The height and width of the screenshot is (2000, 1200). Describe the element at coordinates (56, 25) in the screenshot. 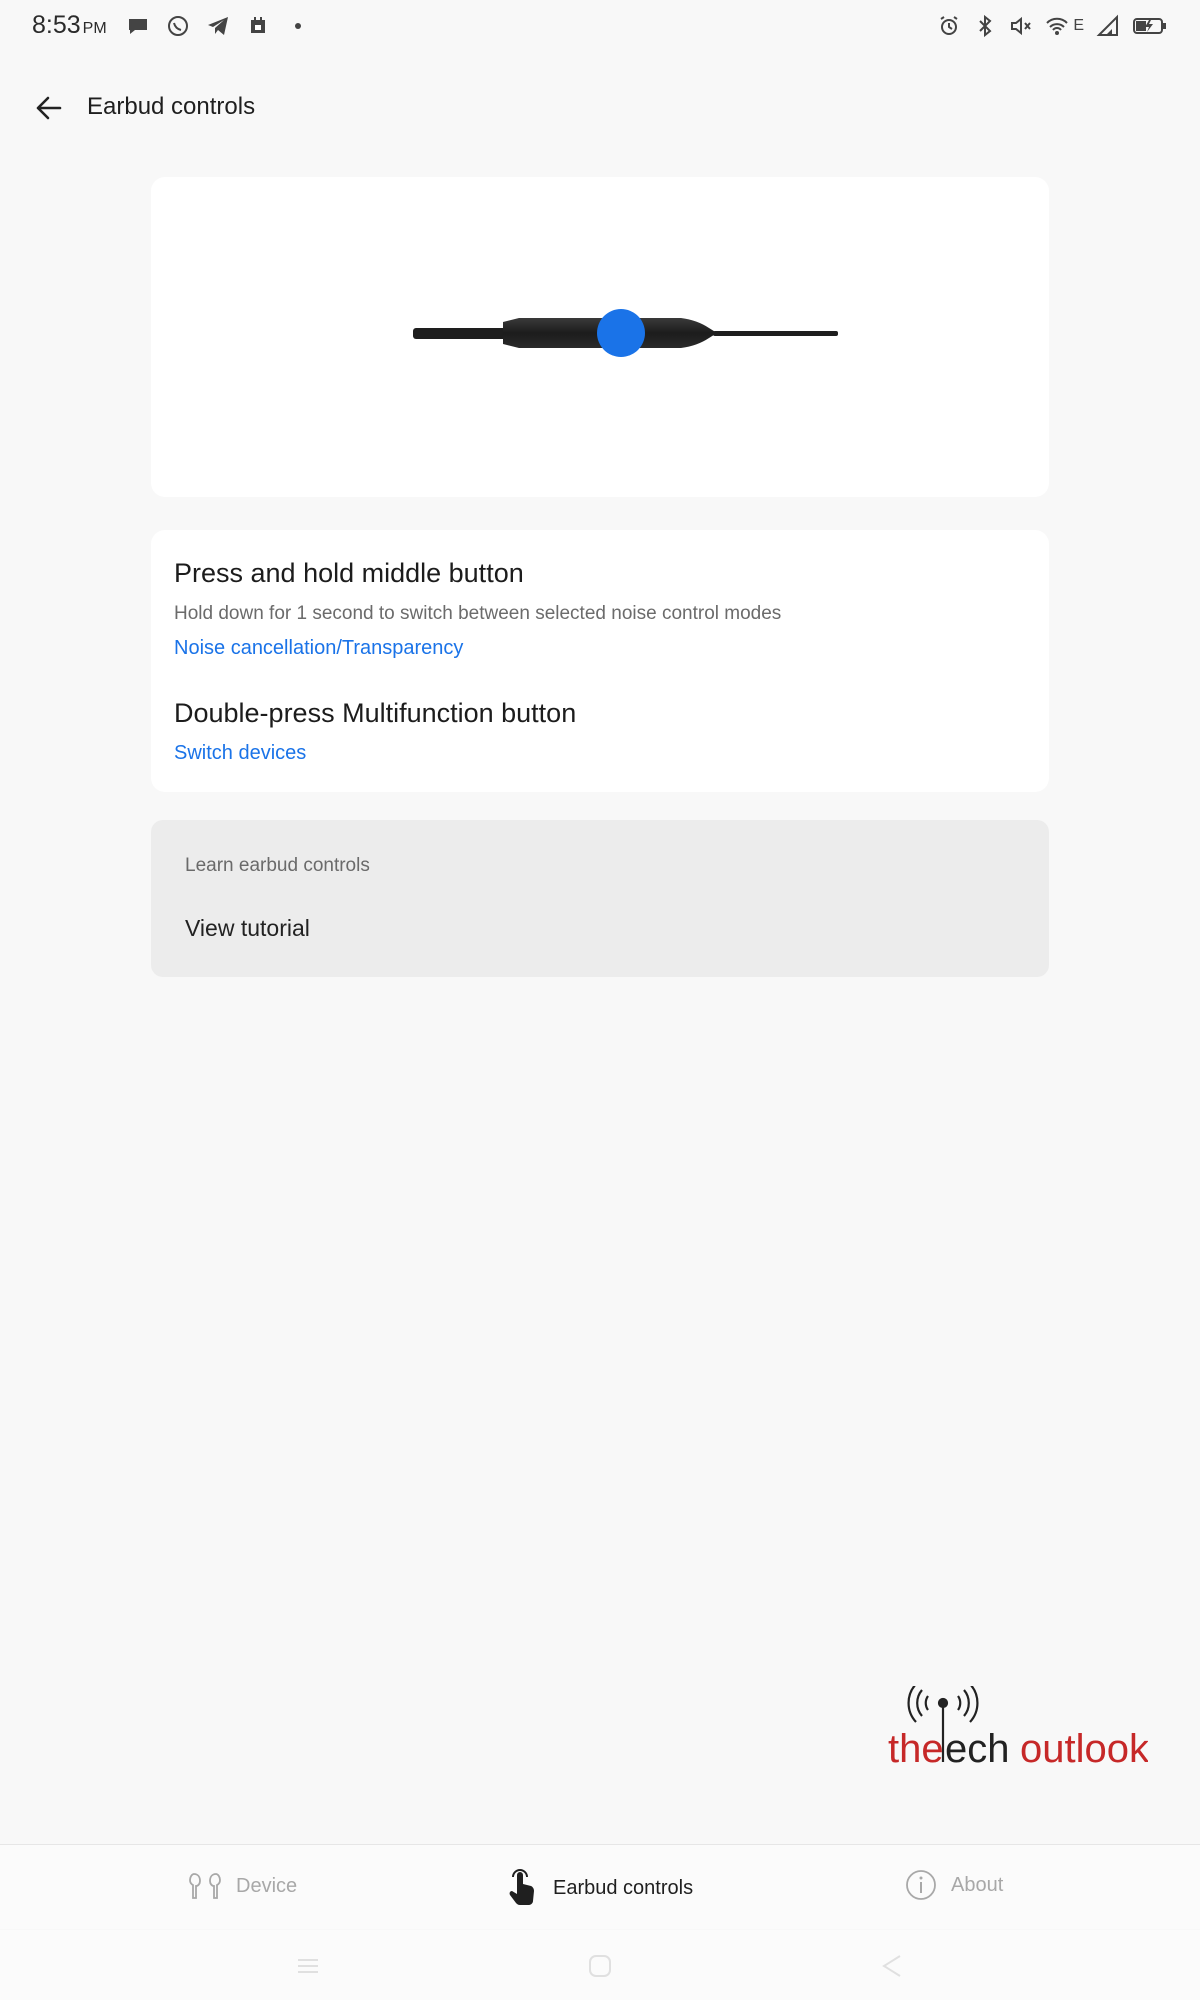

I see `status-time-value: 8:53` at that location.